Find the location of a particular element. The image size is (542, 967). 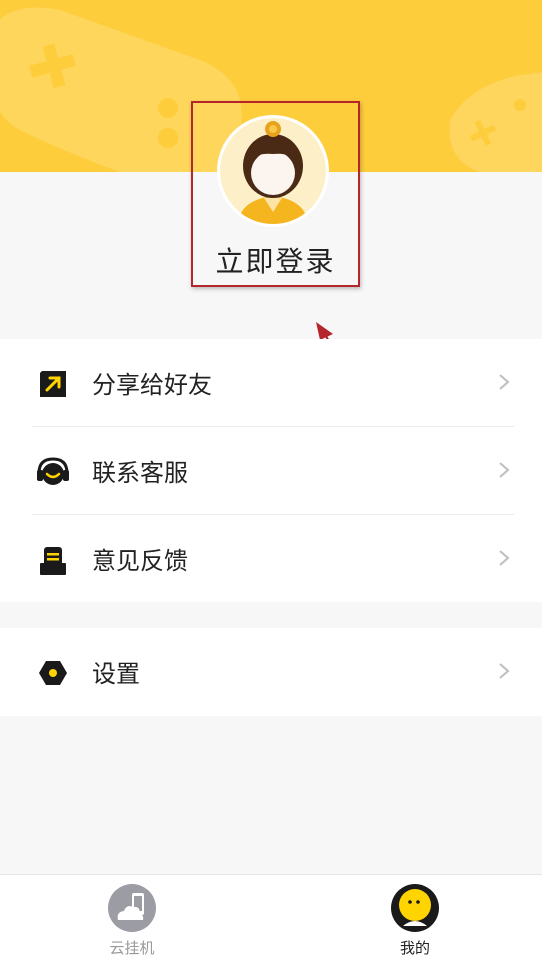

mine-face-icon is located at coordinates (415, 908).